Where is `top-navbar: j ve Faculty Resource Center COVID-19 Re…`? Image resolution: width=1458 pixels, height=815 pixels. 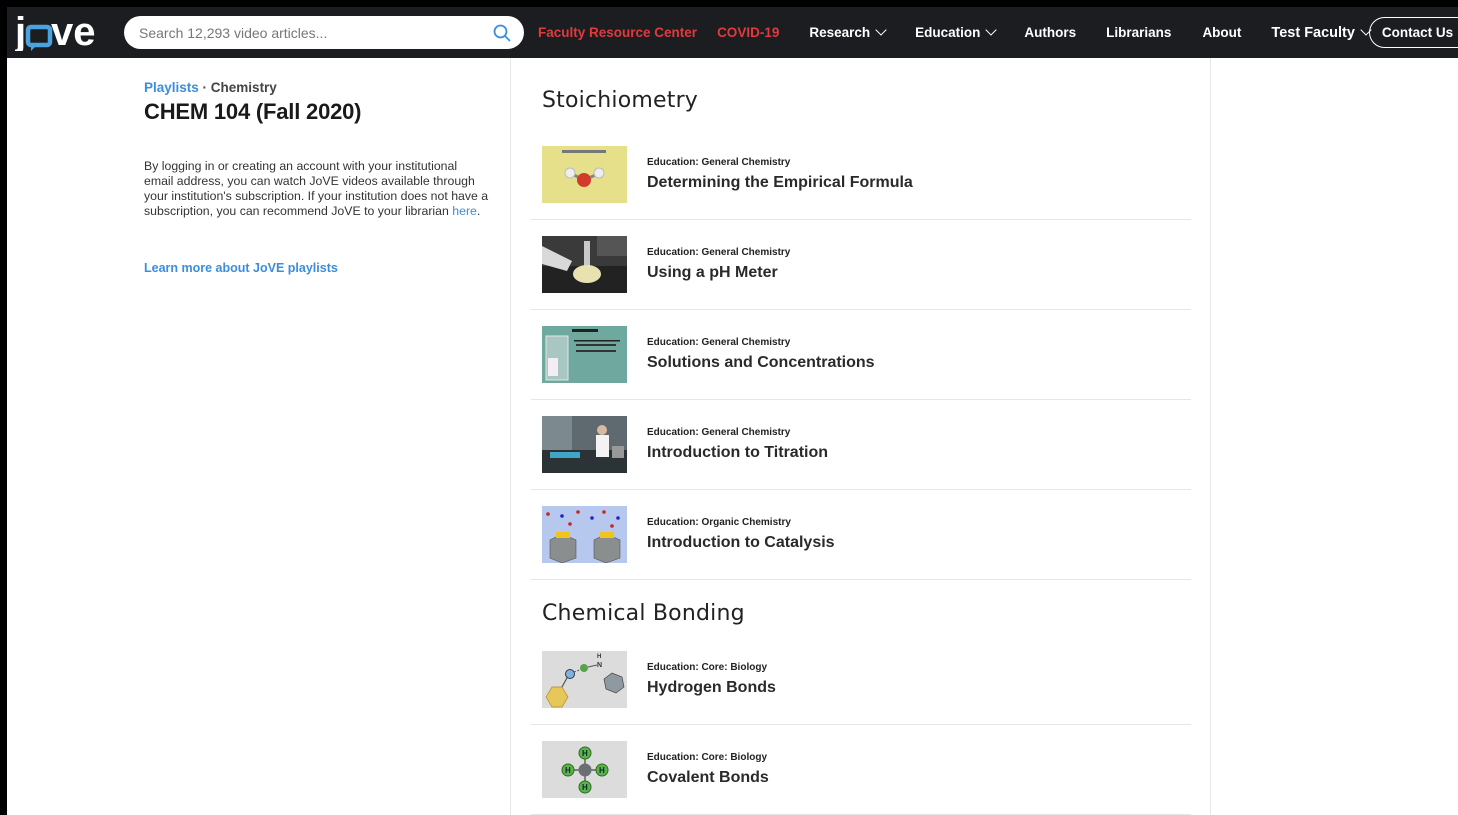 top-navbar: j ve Faculty Resource Center COVID-19 Re… is located at coordinates (732, 32).